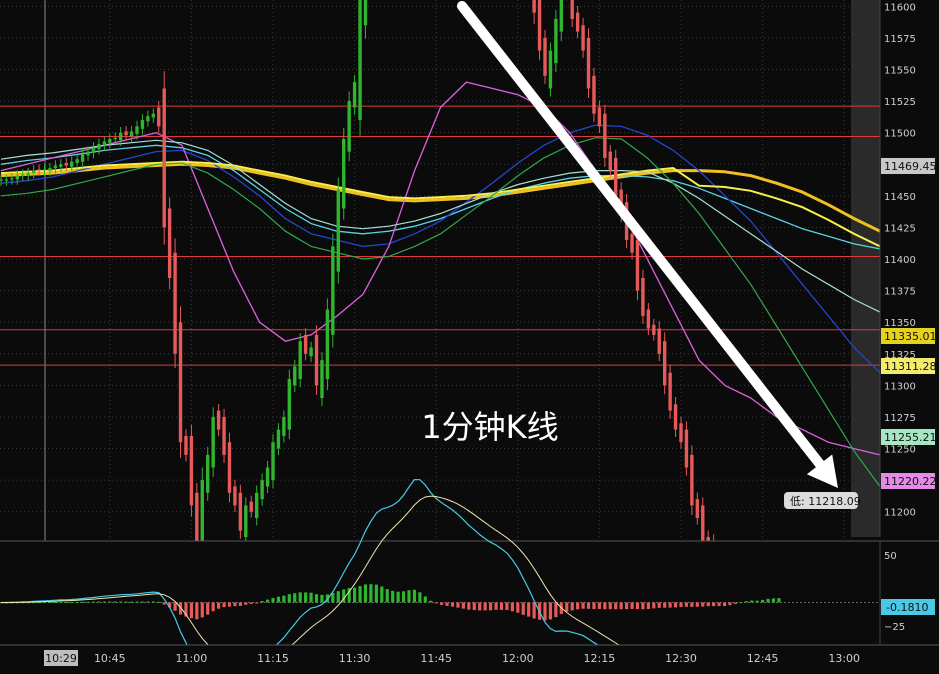 The image size is (939, 674). I want to click on svg-text: 11335.01, so click(910, 336).